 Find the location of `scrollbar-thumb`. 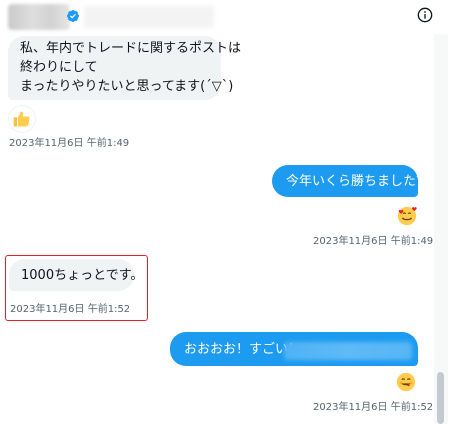

scrollbar-thumb is located at coordinates (440, 398).